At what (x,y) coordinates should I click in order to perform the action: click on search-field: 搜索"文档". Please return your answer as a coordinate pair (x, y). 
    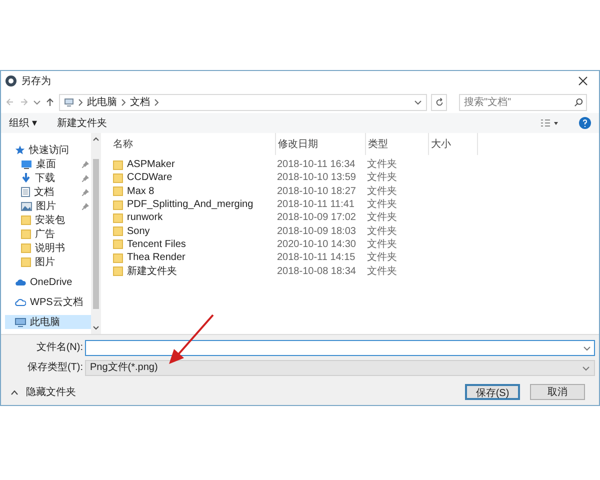
    Looking at the image, I should click on (523, 102).